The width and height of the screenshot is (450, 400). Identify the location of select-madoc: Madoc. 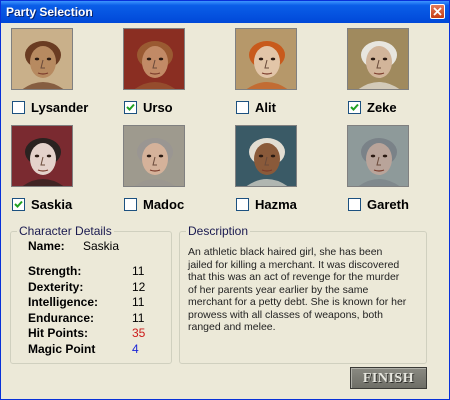
(154, 204).